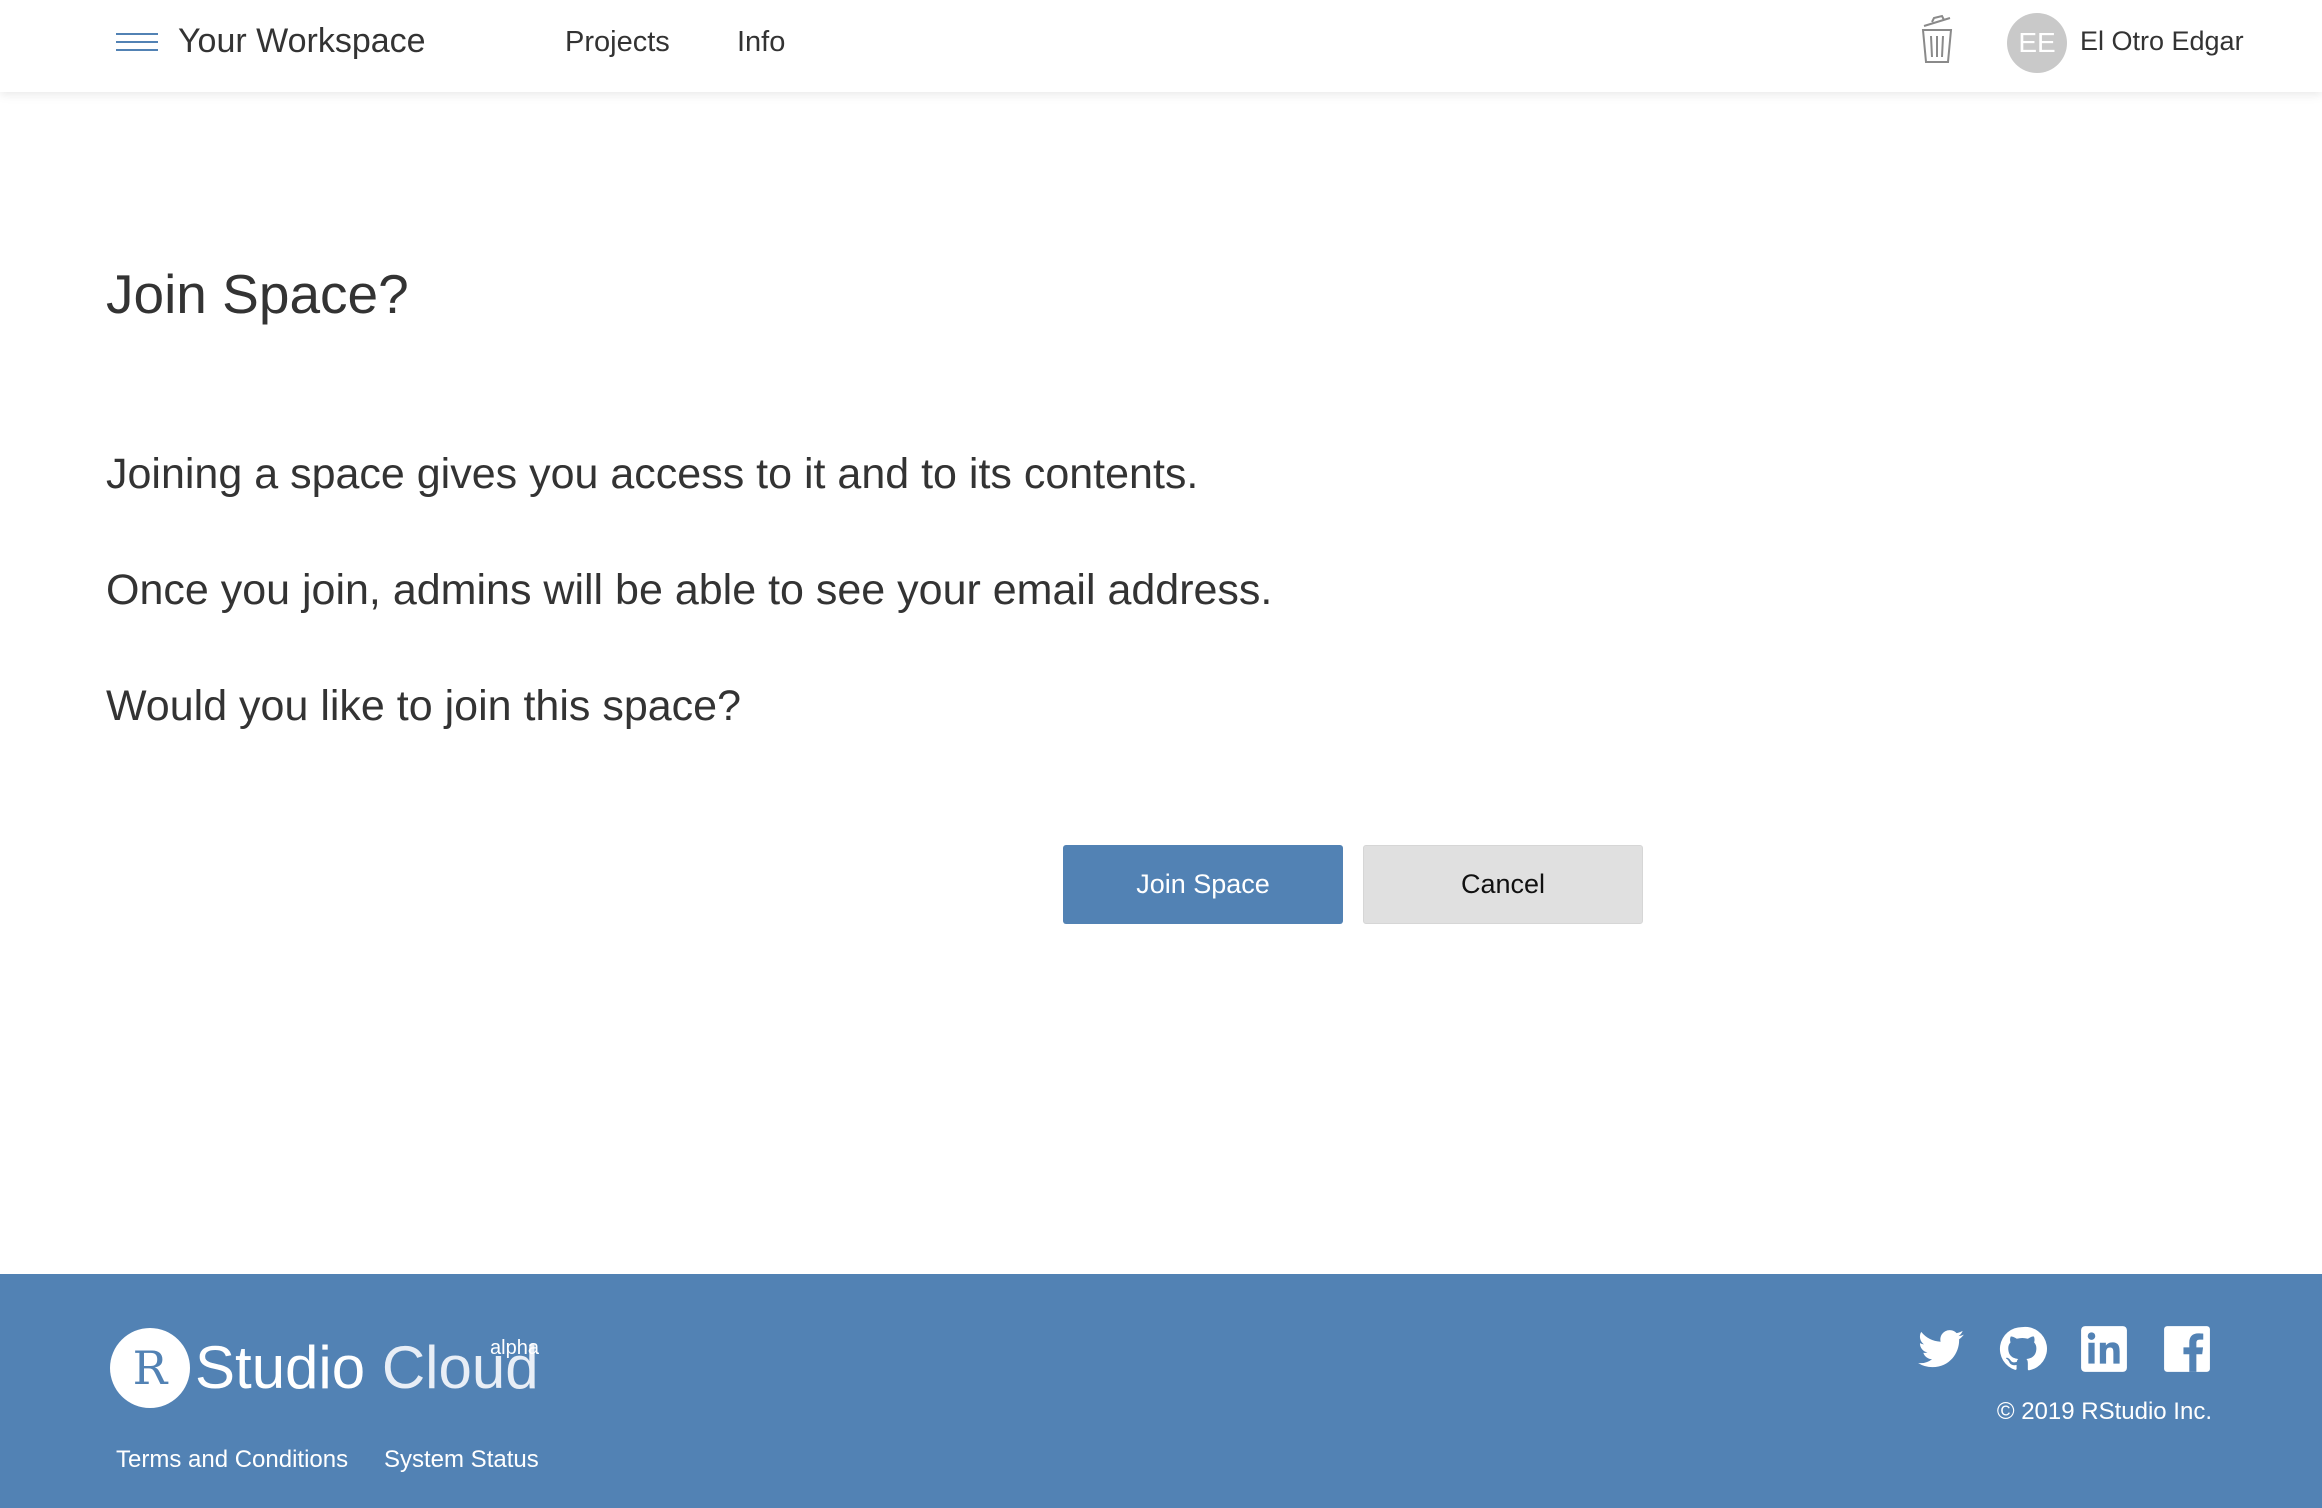 This screenshot has height=1508, width=2322. Describe the element at coordinates (1937, 40) in the screenshot. I see `trash-icon` at that location.